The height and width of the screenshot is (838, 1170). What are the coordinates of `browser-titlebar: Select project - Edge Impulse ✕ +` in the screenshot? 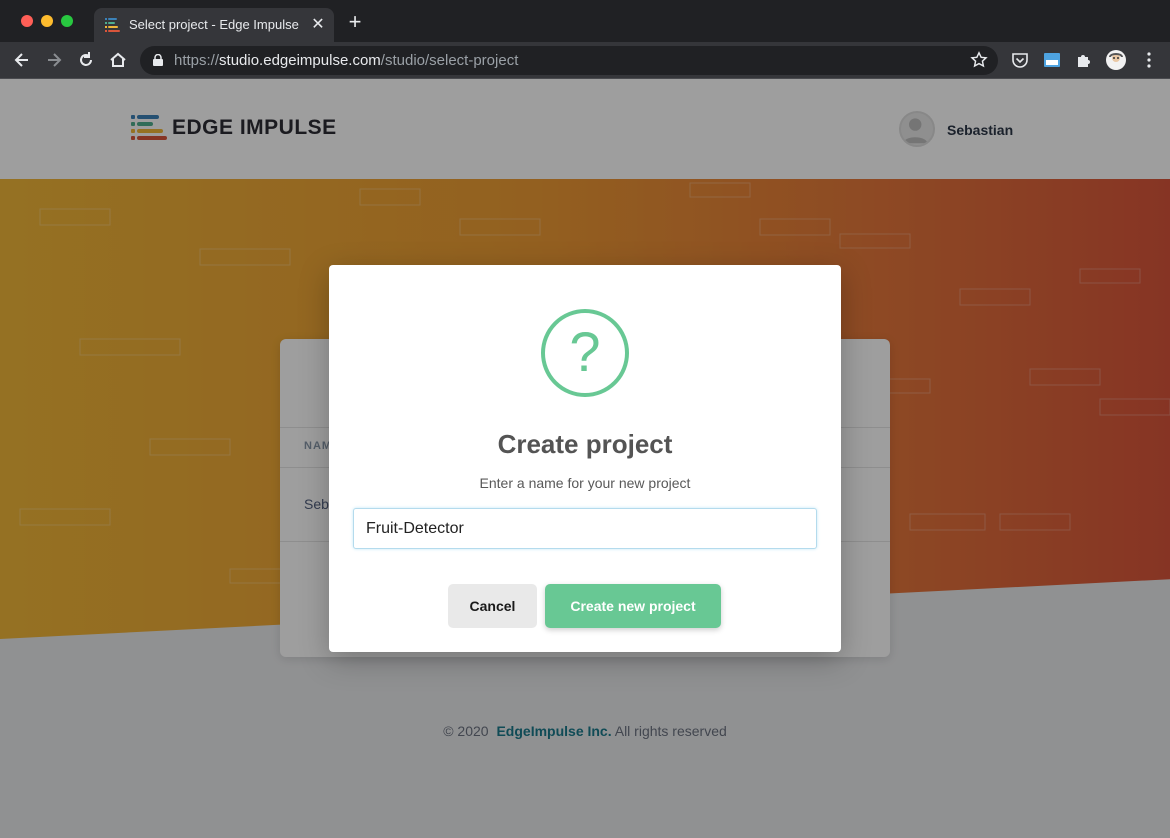 It's located at (585, 21).